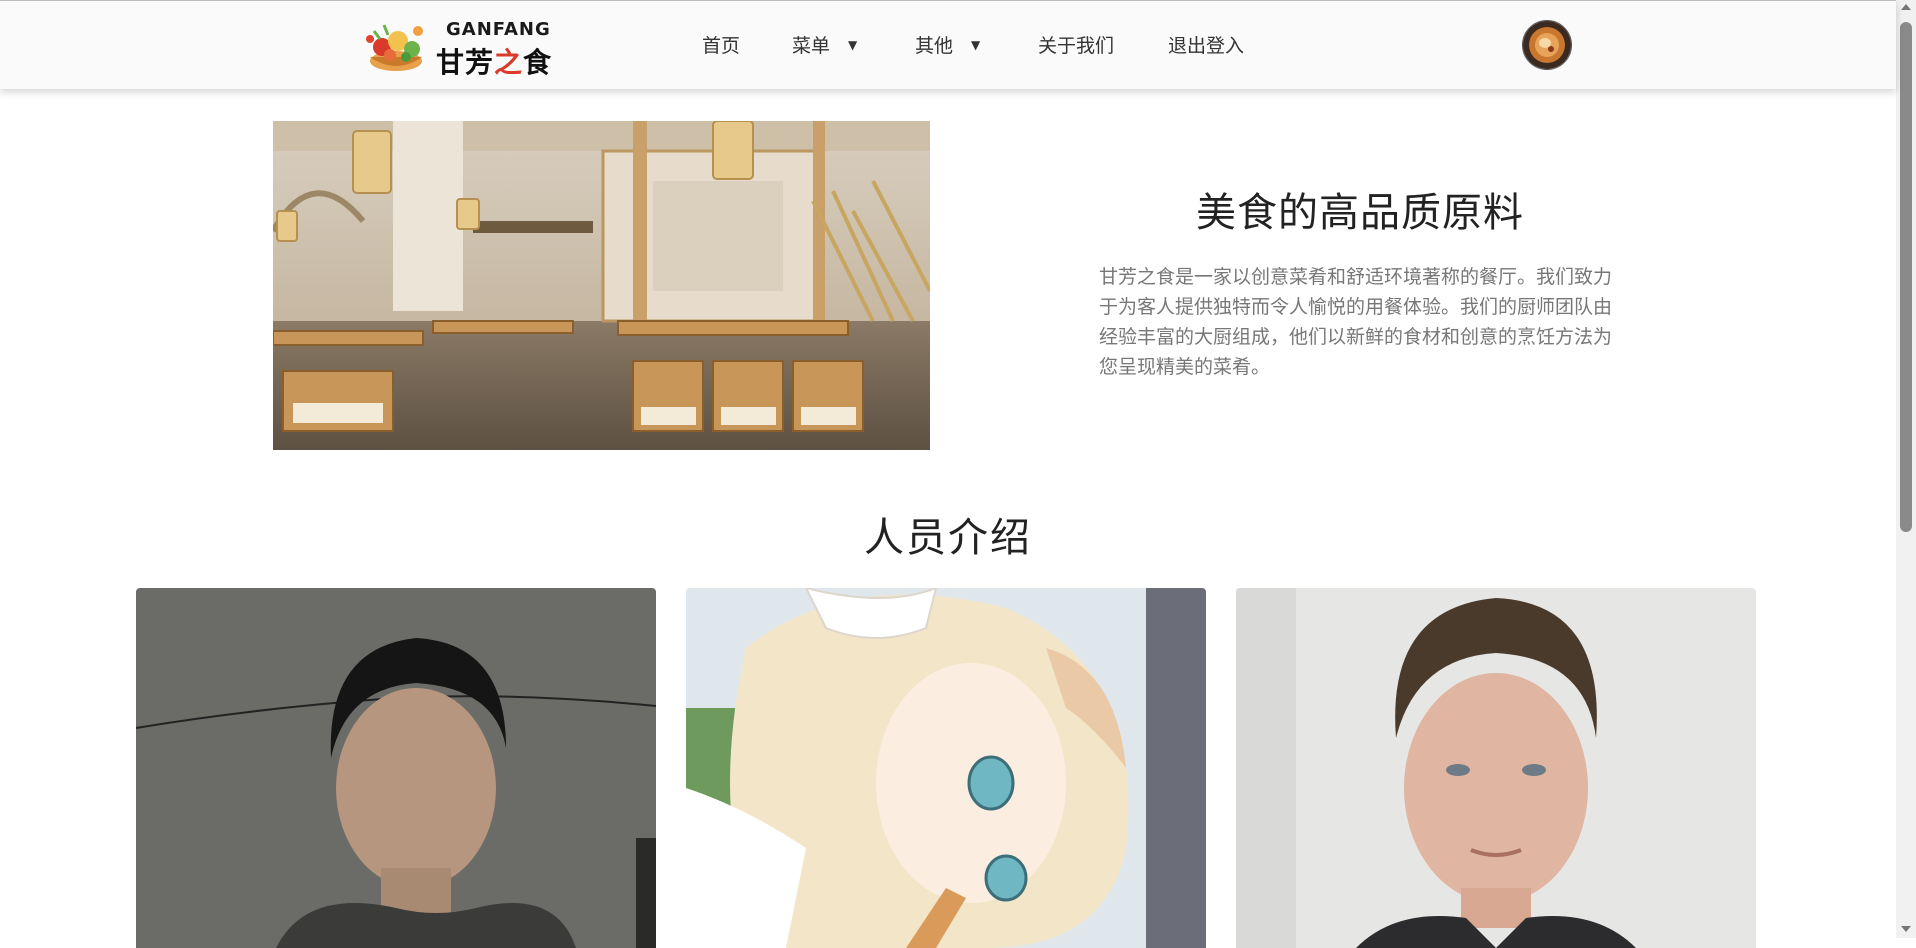 This screenshot has height=948, width=1916. What do you see at coordinates (1906, 929) in the screenshot?
I see `scroll-down-arrow-icon` at bounding box center [1906, 929].